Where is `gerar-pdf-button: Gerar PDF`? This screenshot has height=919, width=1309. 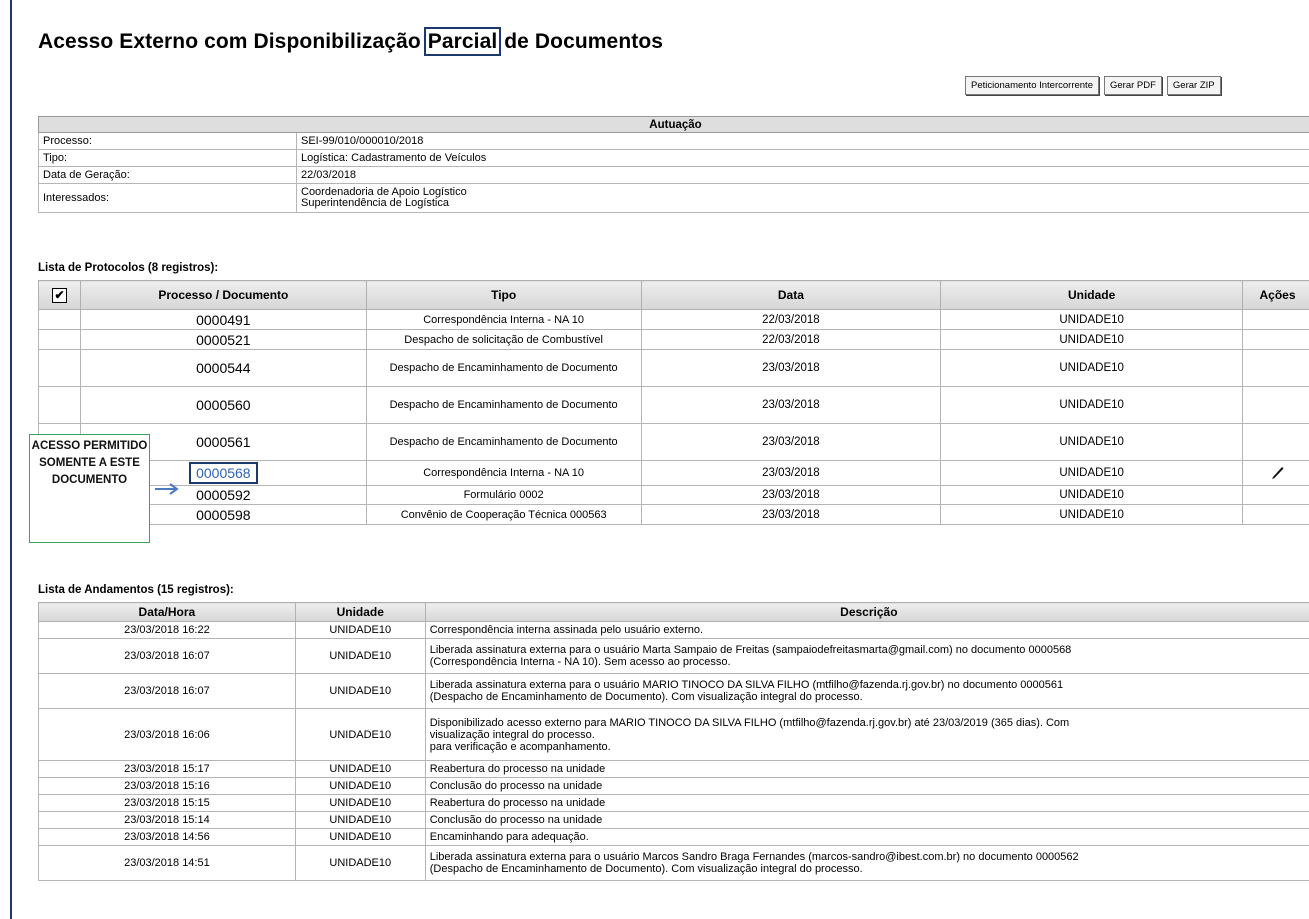 gerar-pdf-button: Gerar PDF is located at coordinates (1132, 85).